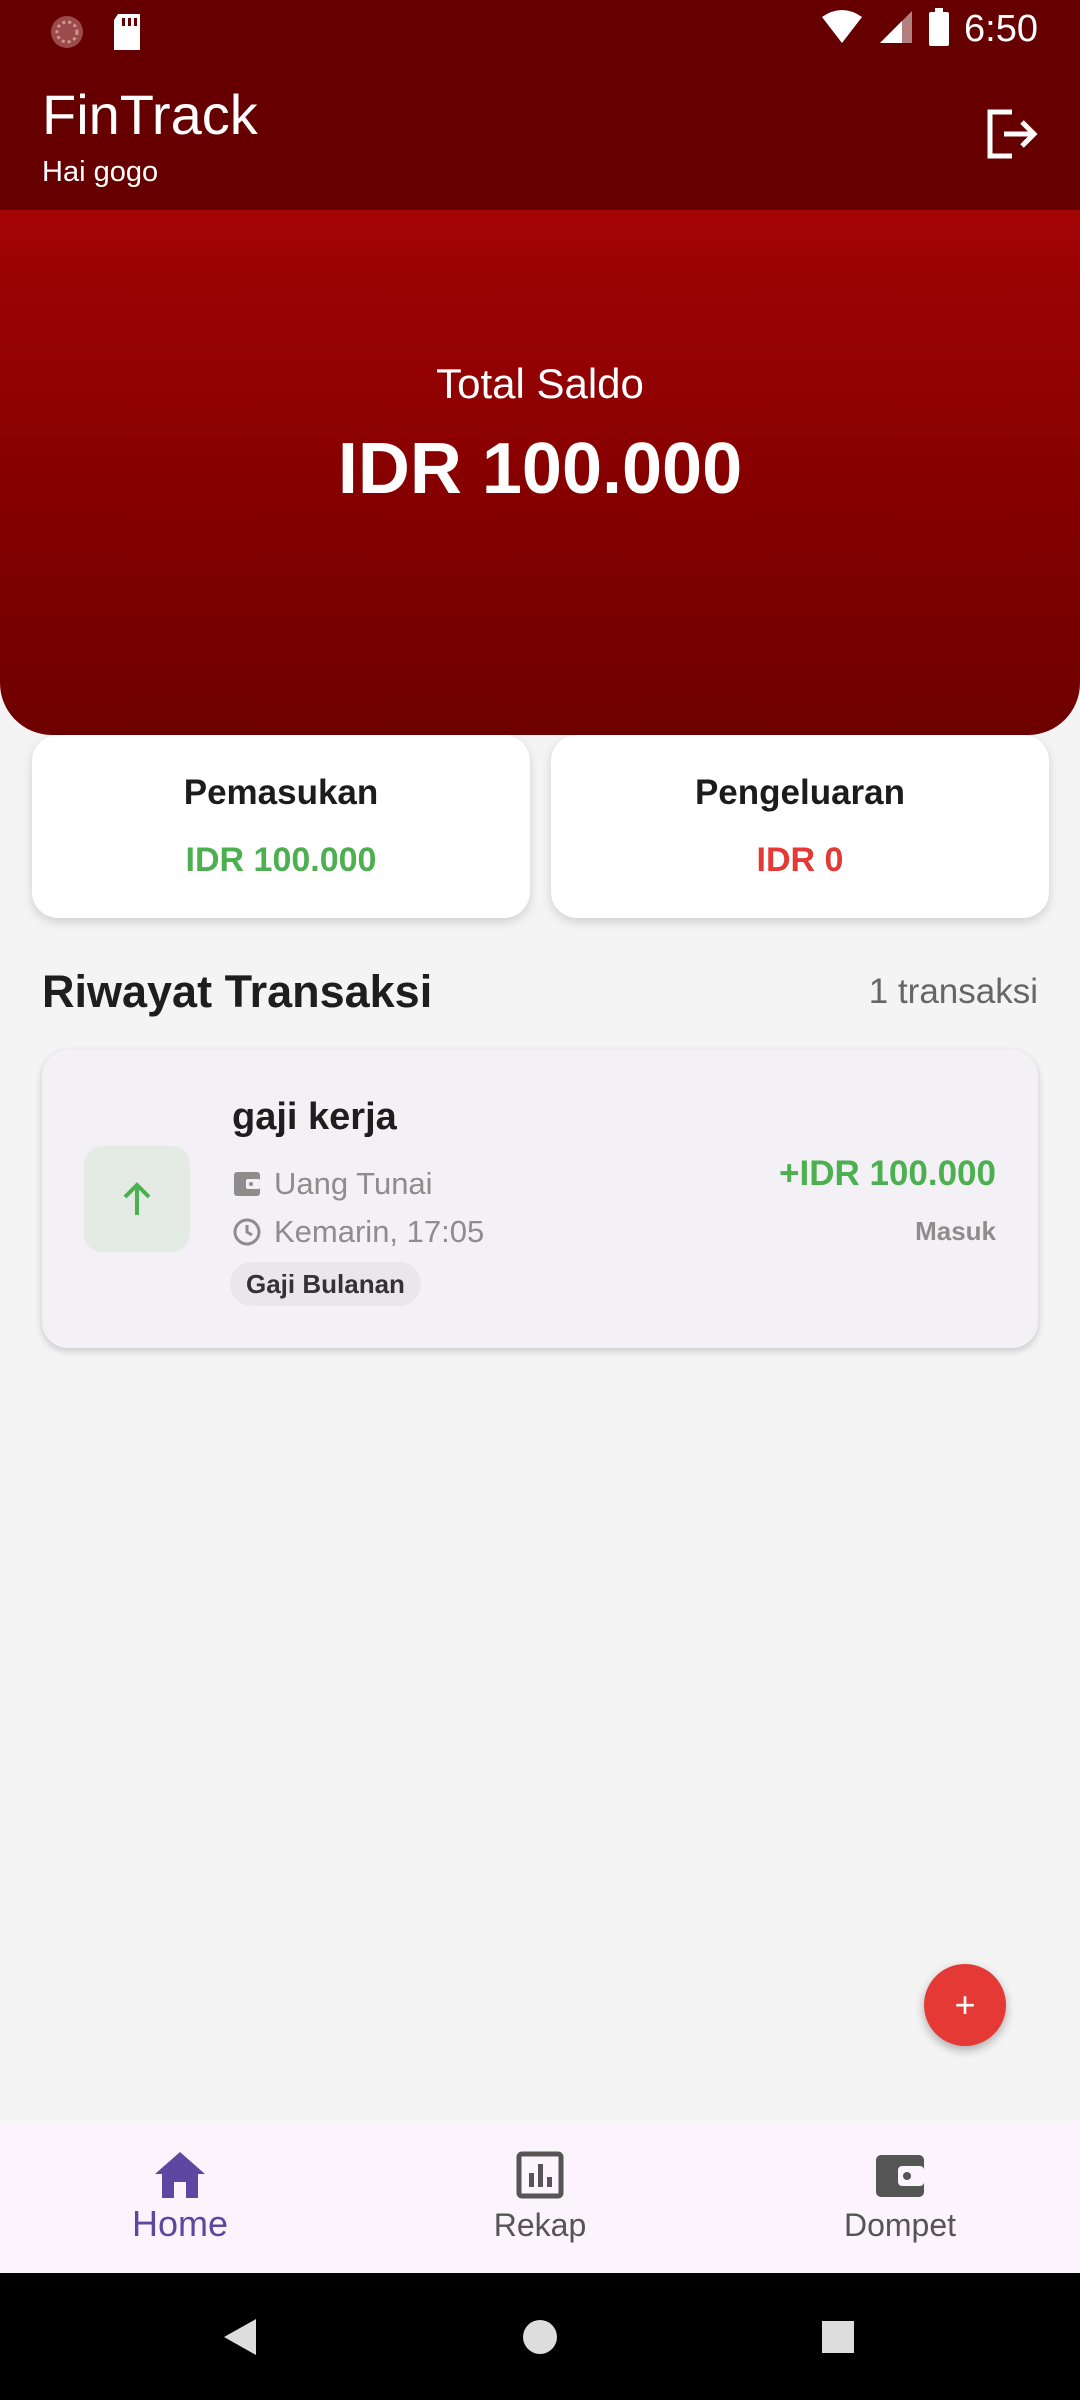 The height and width of the screenshot is (2400, 1080). What do you see at coordinates (180, 2223) in the screenshot?
I see `nav-home-label: Home` at bounding box center [180, 2223].